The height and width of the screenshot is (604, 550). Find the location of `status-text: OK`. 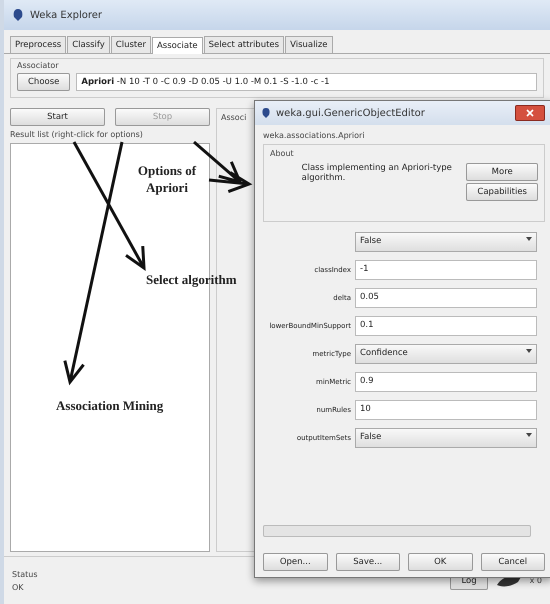

status-text: OK is located at coordinates (18, 587).